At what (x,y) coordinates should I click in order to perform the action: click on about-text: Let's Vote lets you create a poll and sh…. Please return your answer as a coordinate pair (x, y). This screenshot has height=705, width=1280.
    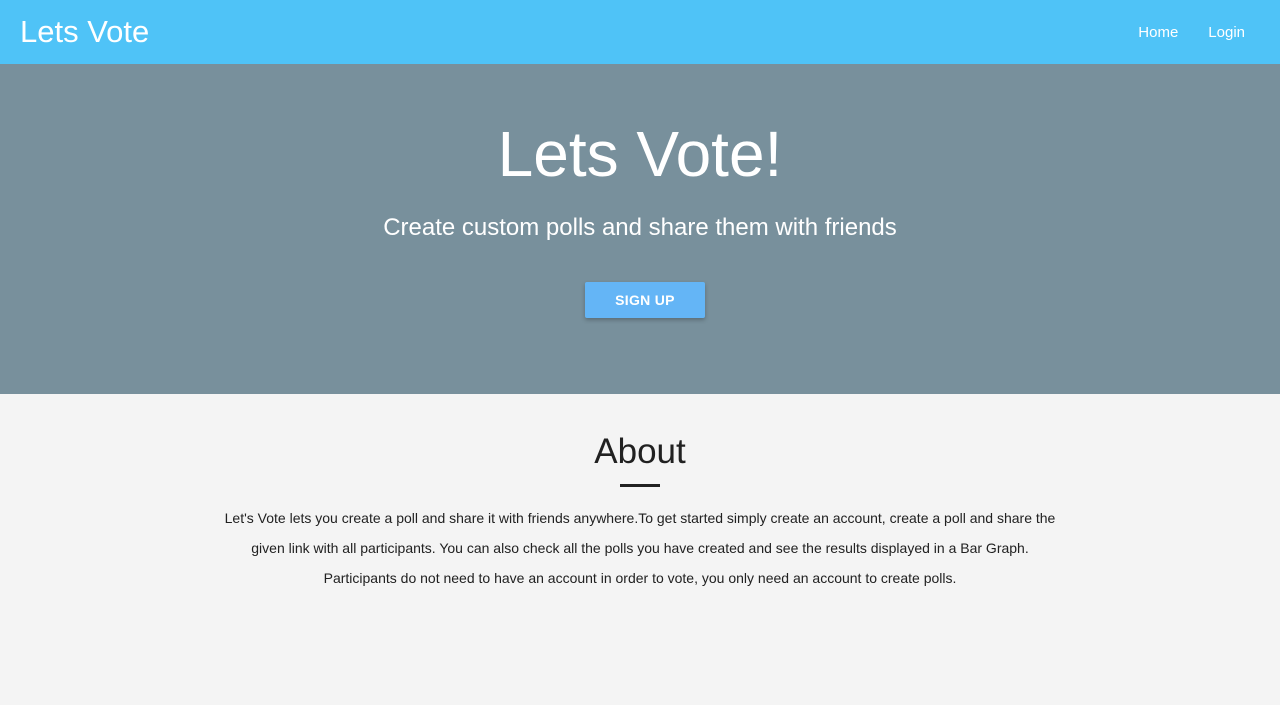
    Looking at the image, I should click on (640, 548).